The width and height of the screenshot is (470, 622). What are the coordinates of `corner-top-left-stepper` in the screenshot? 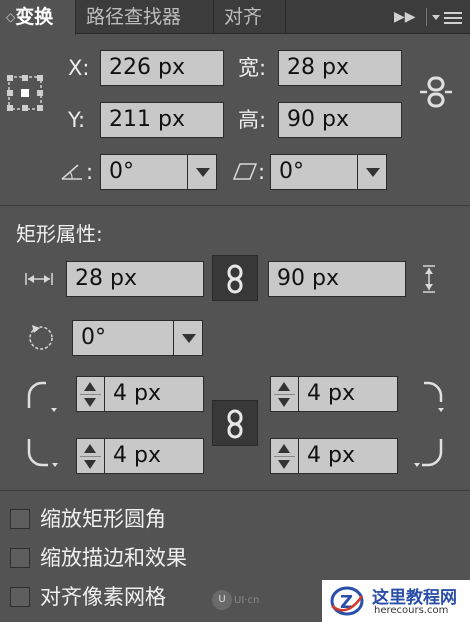 It's located at (90, 394).